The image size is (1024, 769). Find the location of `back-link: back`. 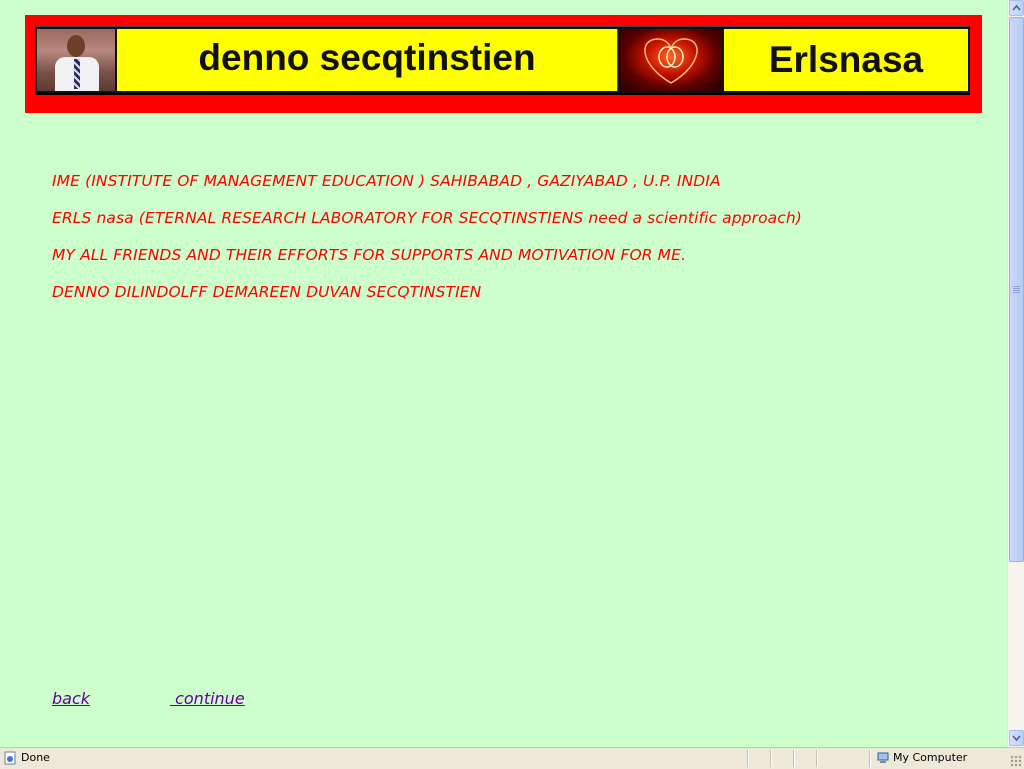

back-link: back is located at coordinates (71, 698).